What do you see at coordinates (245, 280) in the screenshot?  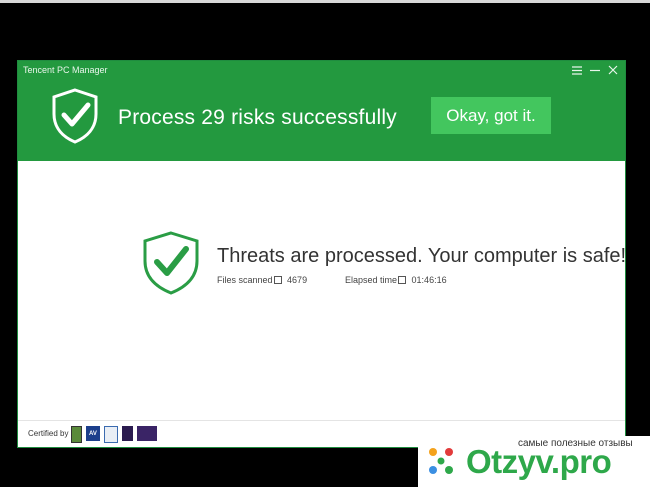 I see `files-scanned-label: Files scanned` at bounding box center [245, 280].